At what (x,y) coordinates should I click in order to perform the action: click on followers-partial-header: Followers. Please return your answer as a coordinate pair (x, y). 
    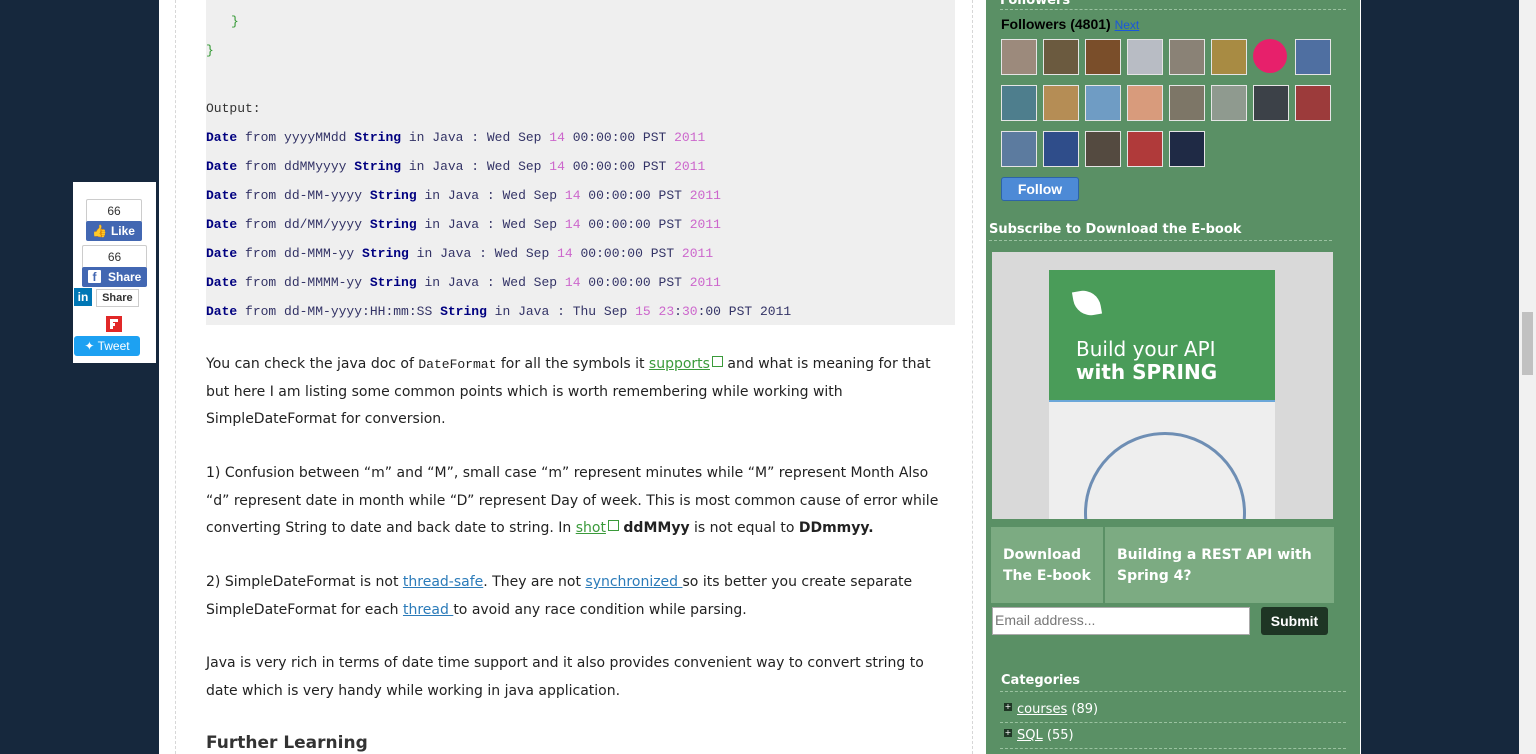
    Looking at the image, I should click on (1035, 4).